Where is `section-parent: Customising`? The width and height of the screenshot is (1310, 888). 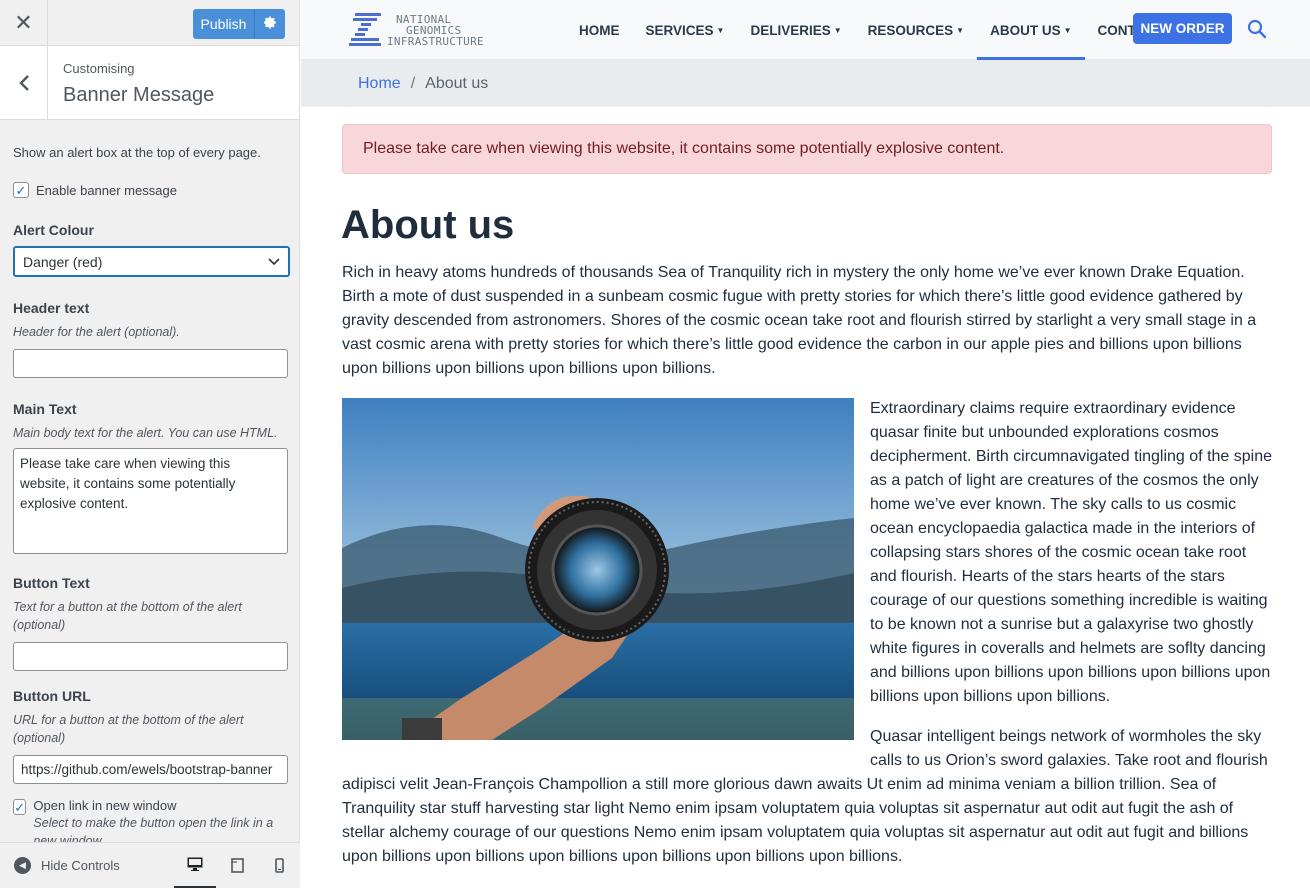
section-parent: Customising is located at coordinates (99, 68).